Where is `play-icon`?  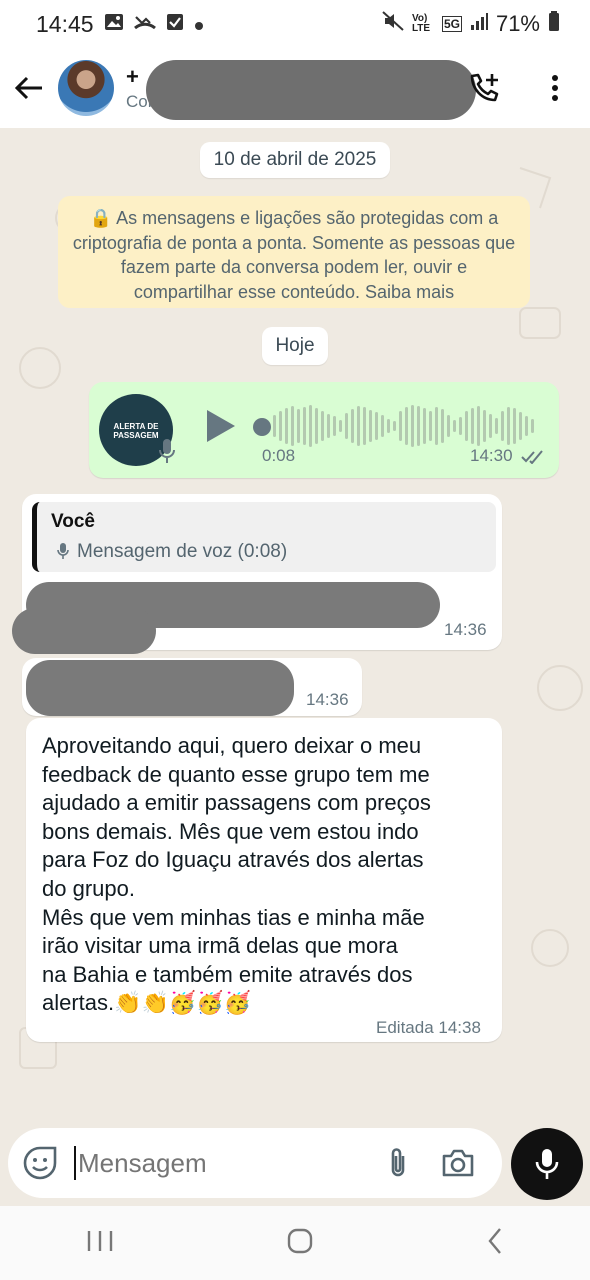
play-icon is located at coordinates (221, 426).